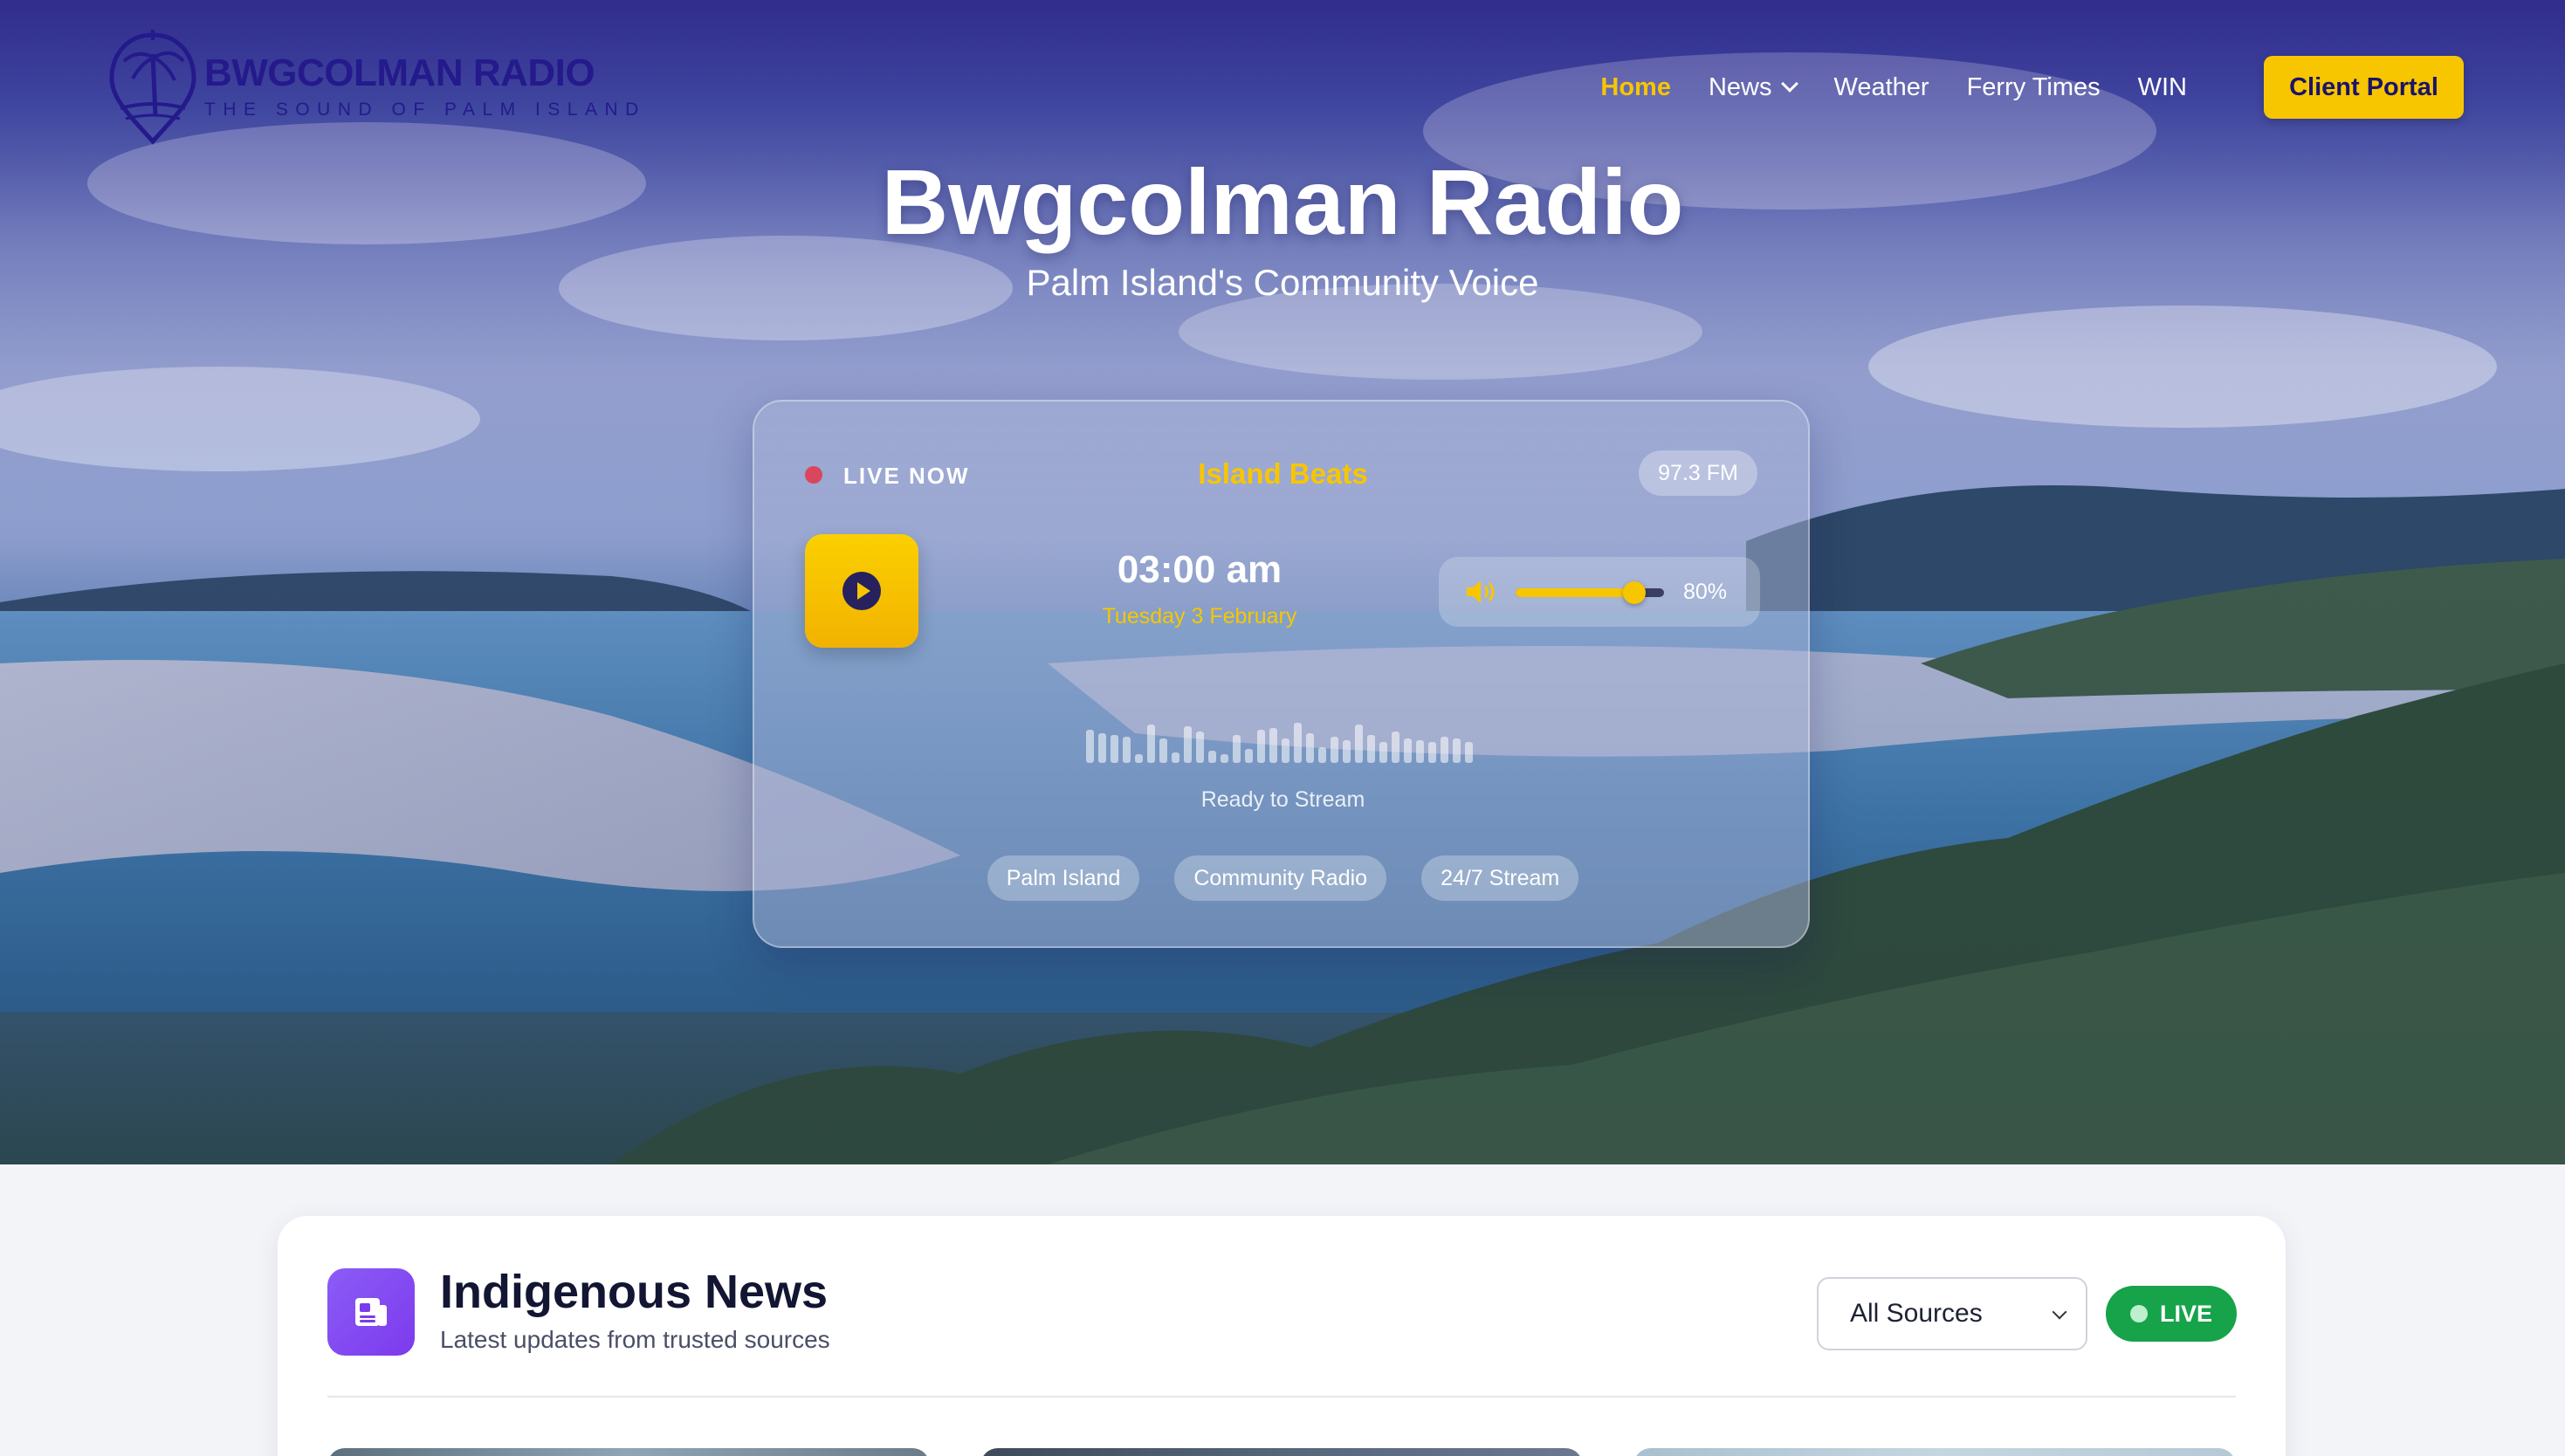 The height and width of the screenshot is (1456, 2565). Describe the element at coordinates (1282, 799) in the screenshot. I see `stream-status: Ready to Stream` at that location.